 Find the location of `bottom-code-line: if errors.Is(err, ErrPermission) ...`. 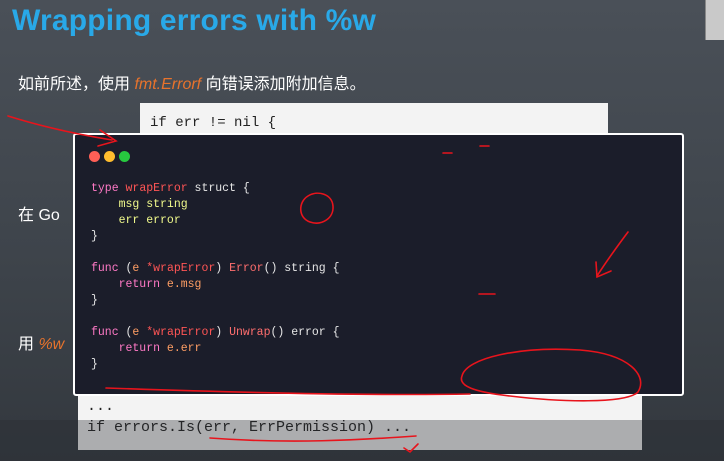

bottom-code-line: if errors.Is(err, ErrPermission) ... is located at coordinates (249, 427).